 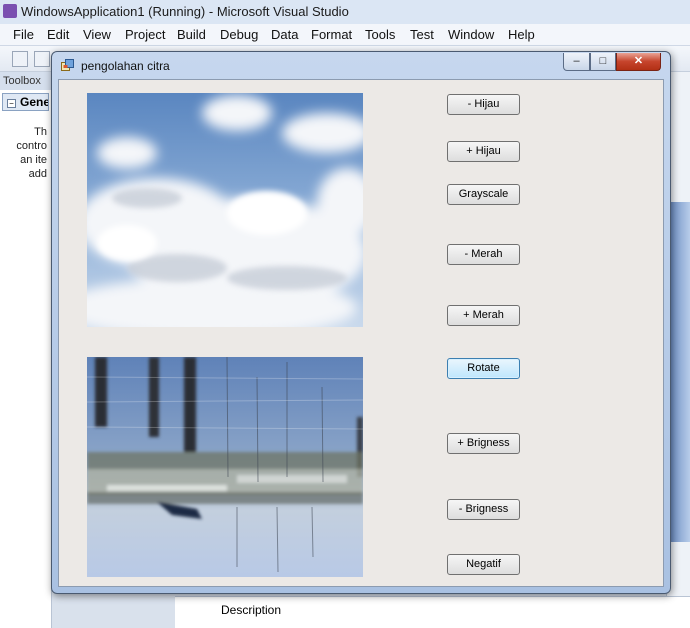 I want to click on negatif-button: Negatif, so click(x=483, y=564).